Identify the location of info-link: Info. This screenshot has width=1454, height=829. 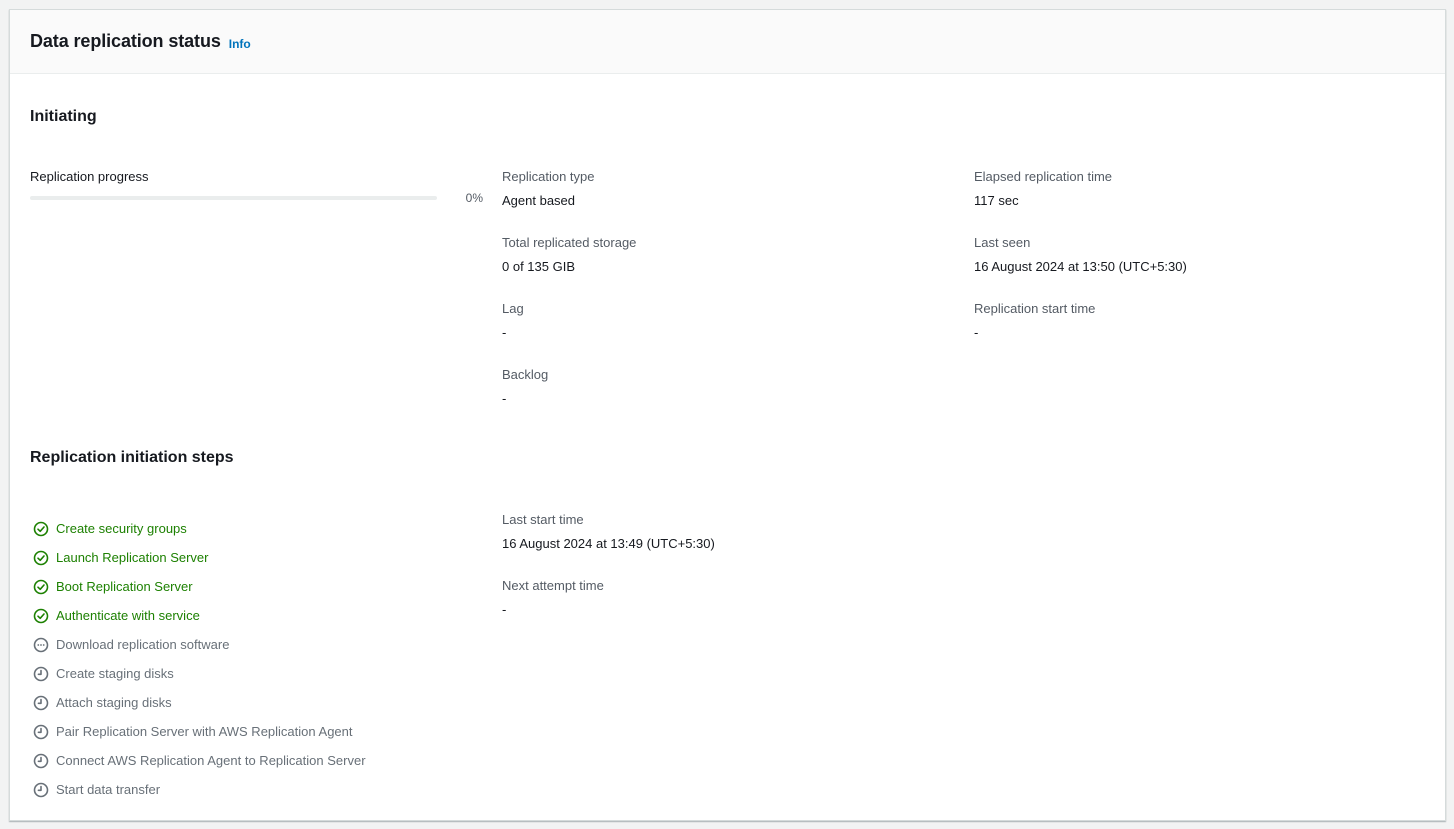
(240, 44).